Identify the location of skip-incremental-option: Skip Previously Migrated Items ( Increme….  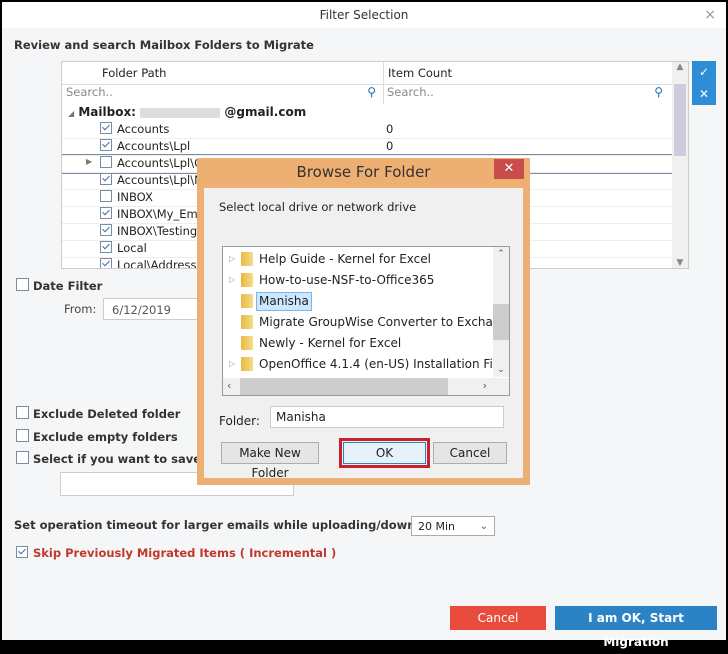
(176, 553).